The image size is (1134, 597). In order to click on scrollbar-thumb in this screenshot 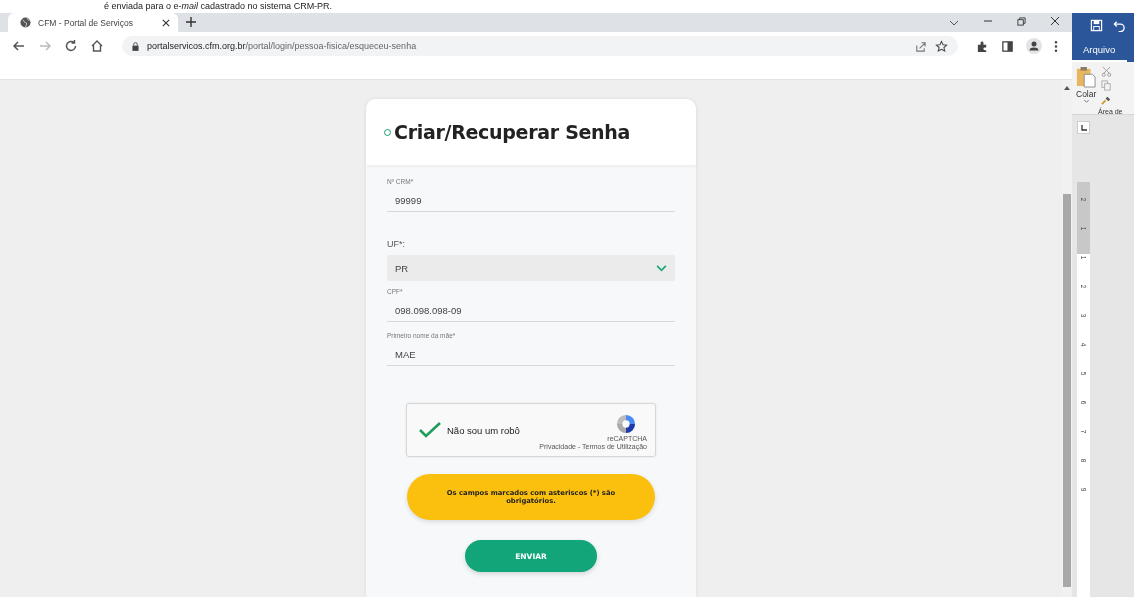, I will do `click(1067, 390)`.